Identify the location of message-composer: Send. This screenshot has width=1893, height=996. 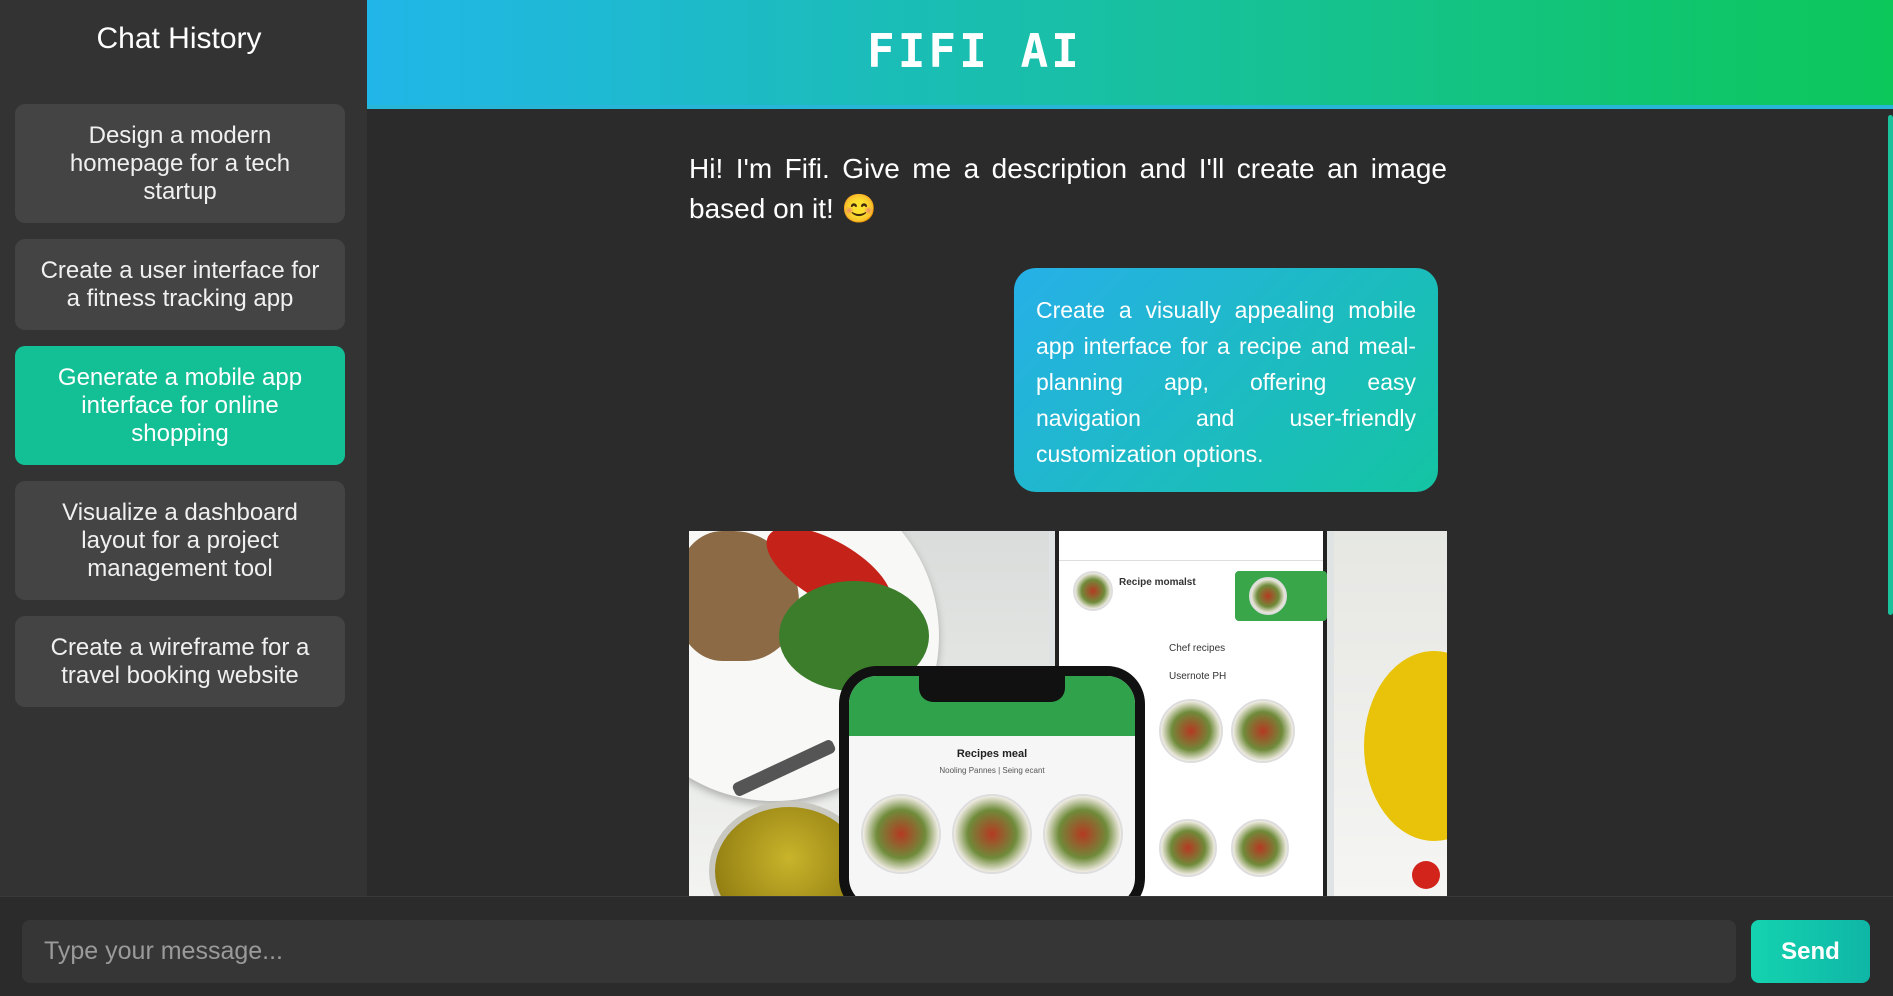
(946, 946).